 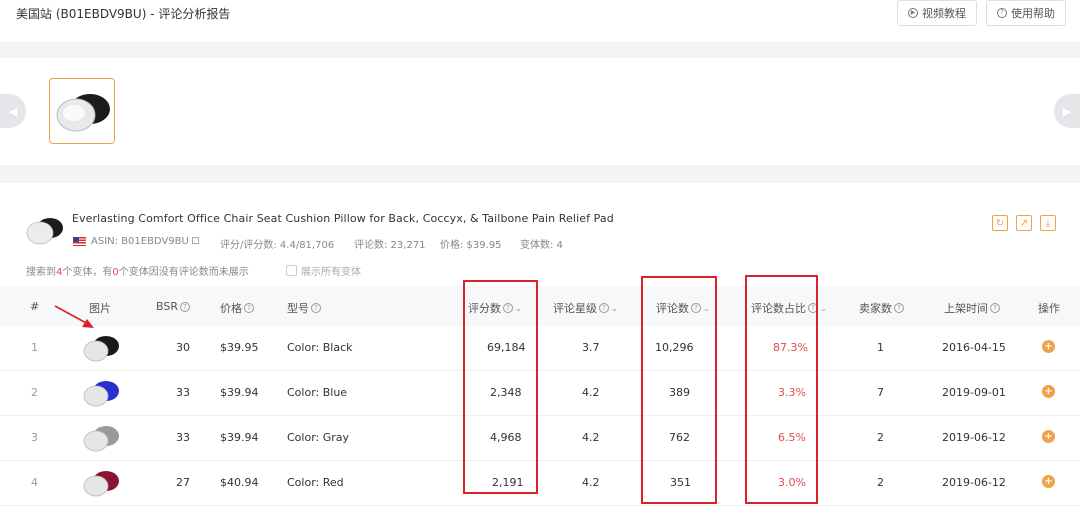 I want to click on col-operations: 操作, so click(x=1049, y=308).